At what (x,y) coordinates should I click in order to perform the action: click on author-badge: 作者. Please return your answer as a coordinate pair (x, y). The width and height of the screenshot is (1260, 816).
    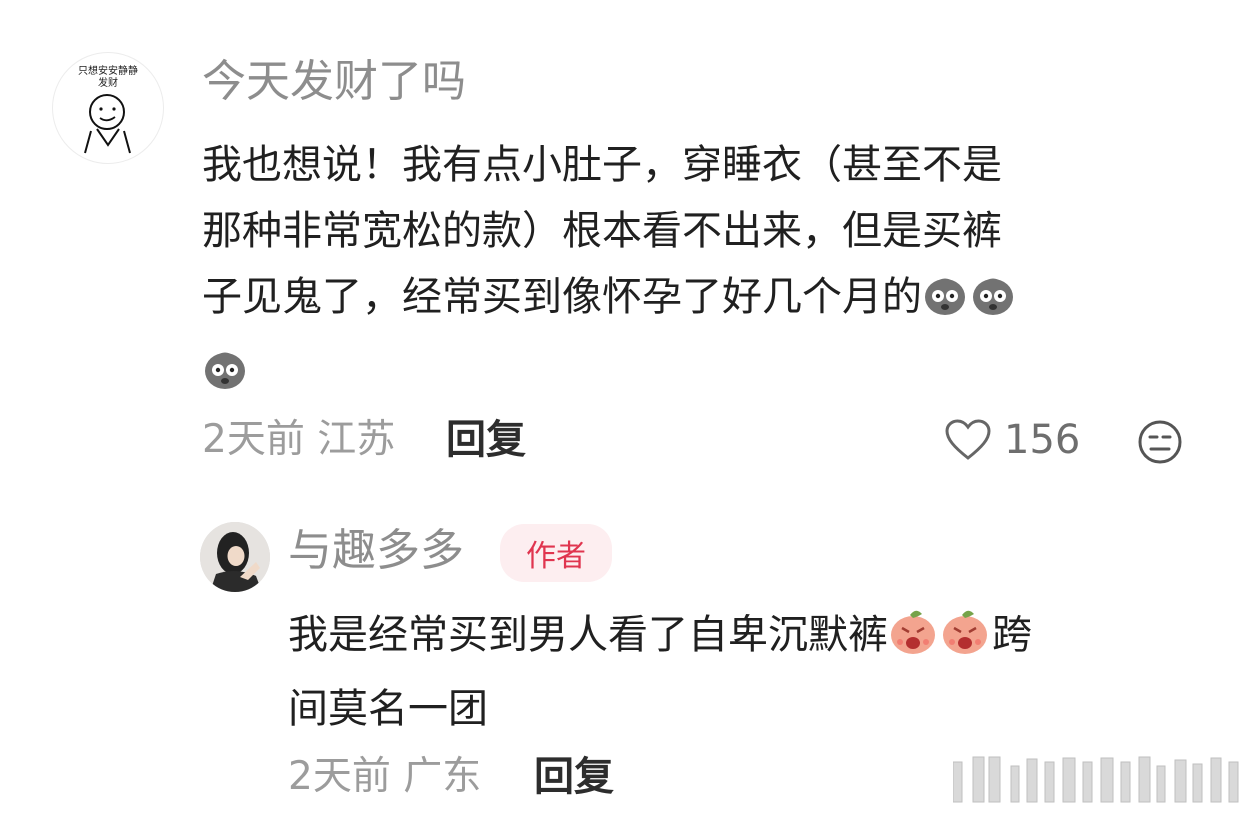
    Looking at the image, I should click on (556, 553).